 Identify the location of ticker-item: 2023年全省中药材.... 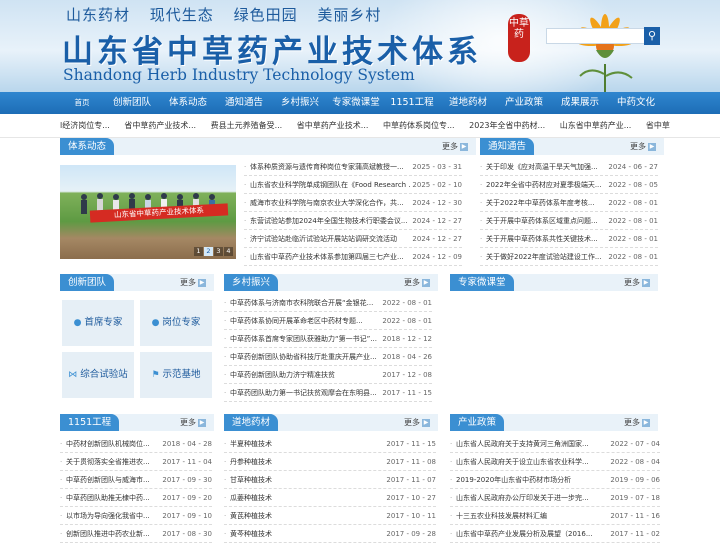
(507, 125).